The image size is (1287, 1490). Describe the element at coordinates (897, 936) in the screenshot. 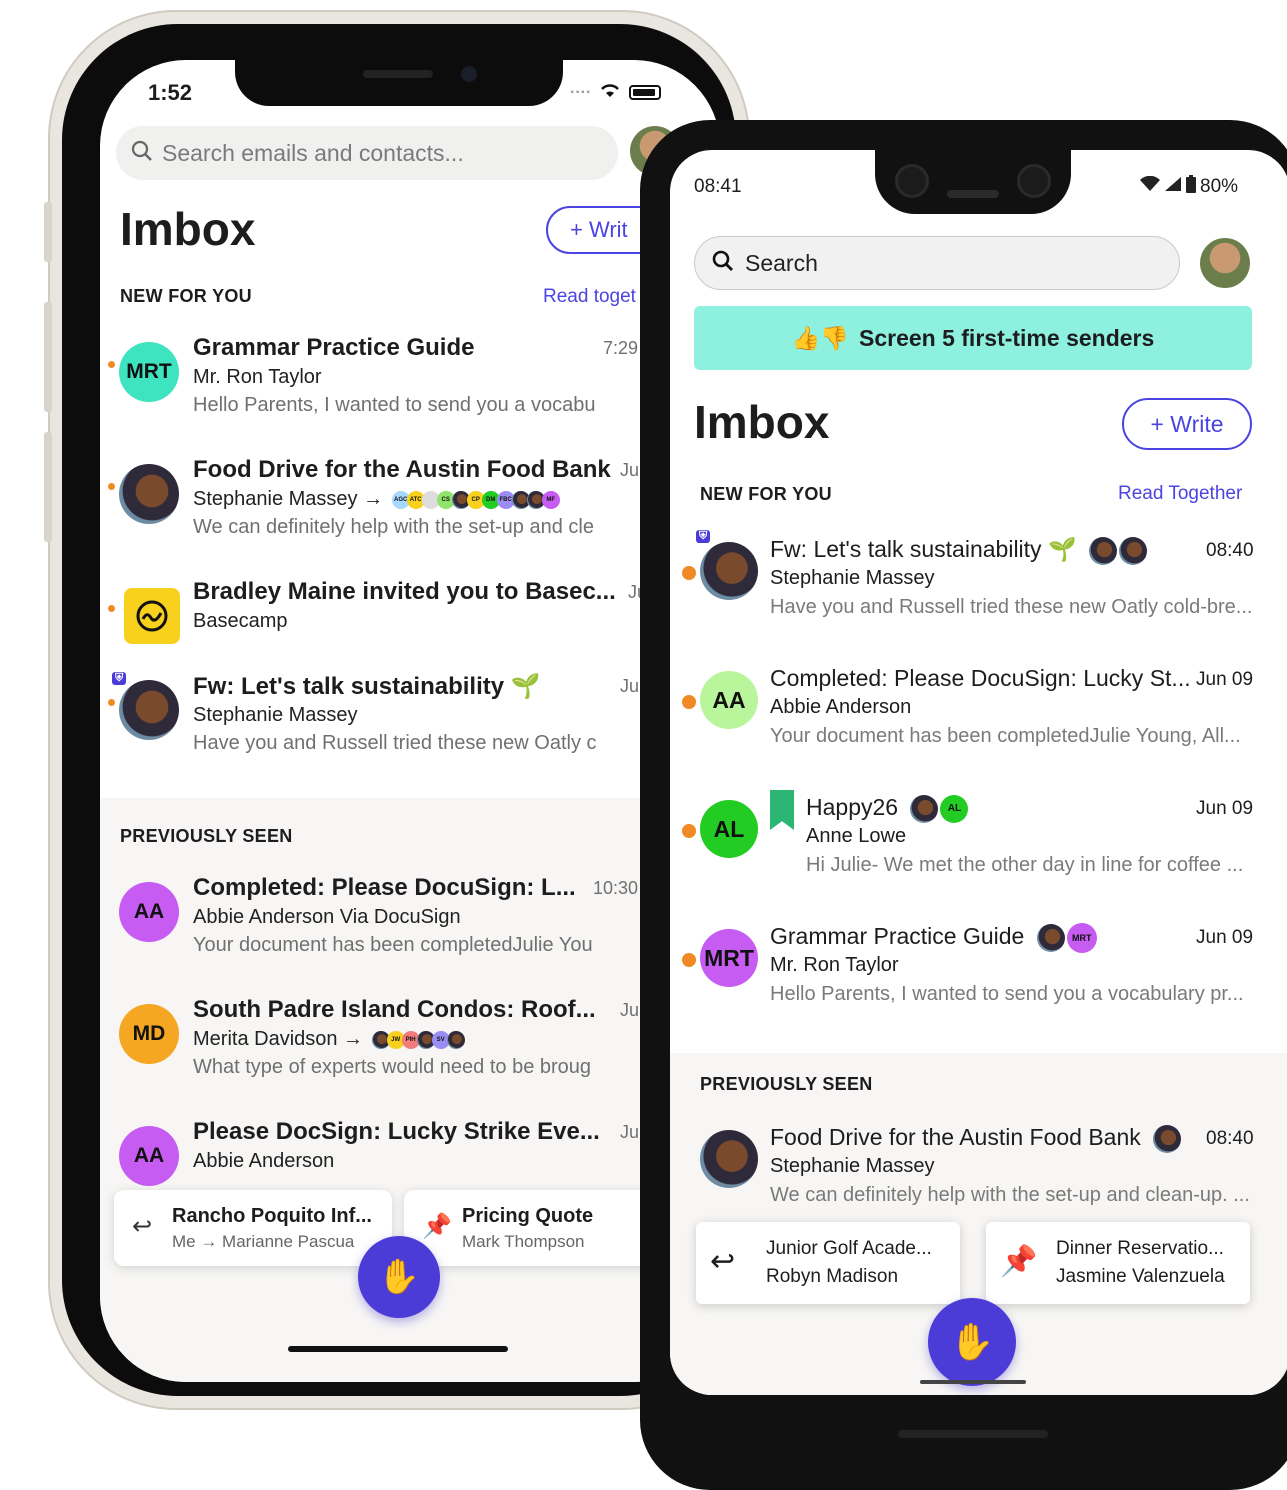

I see `email-subject-text: Grammar Practice Guide` at that location.